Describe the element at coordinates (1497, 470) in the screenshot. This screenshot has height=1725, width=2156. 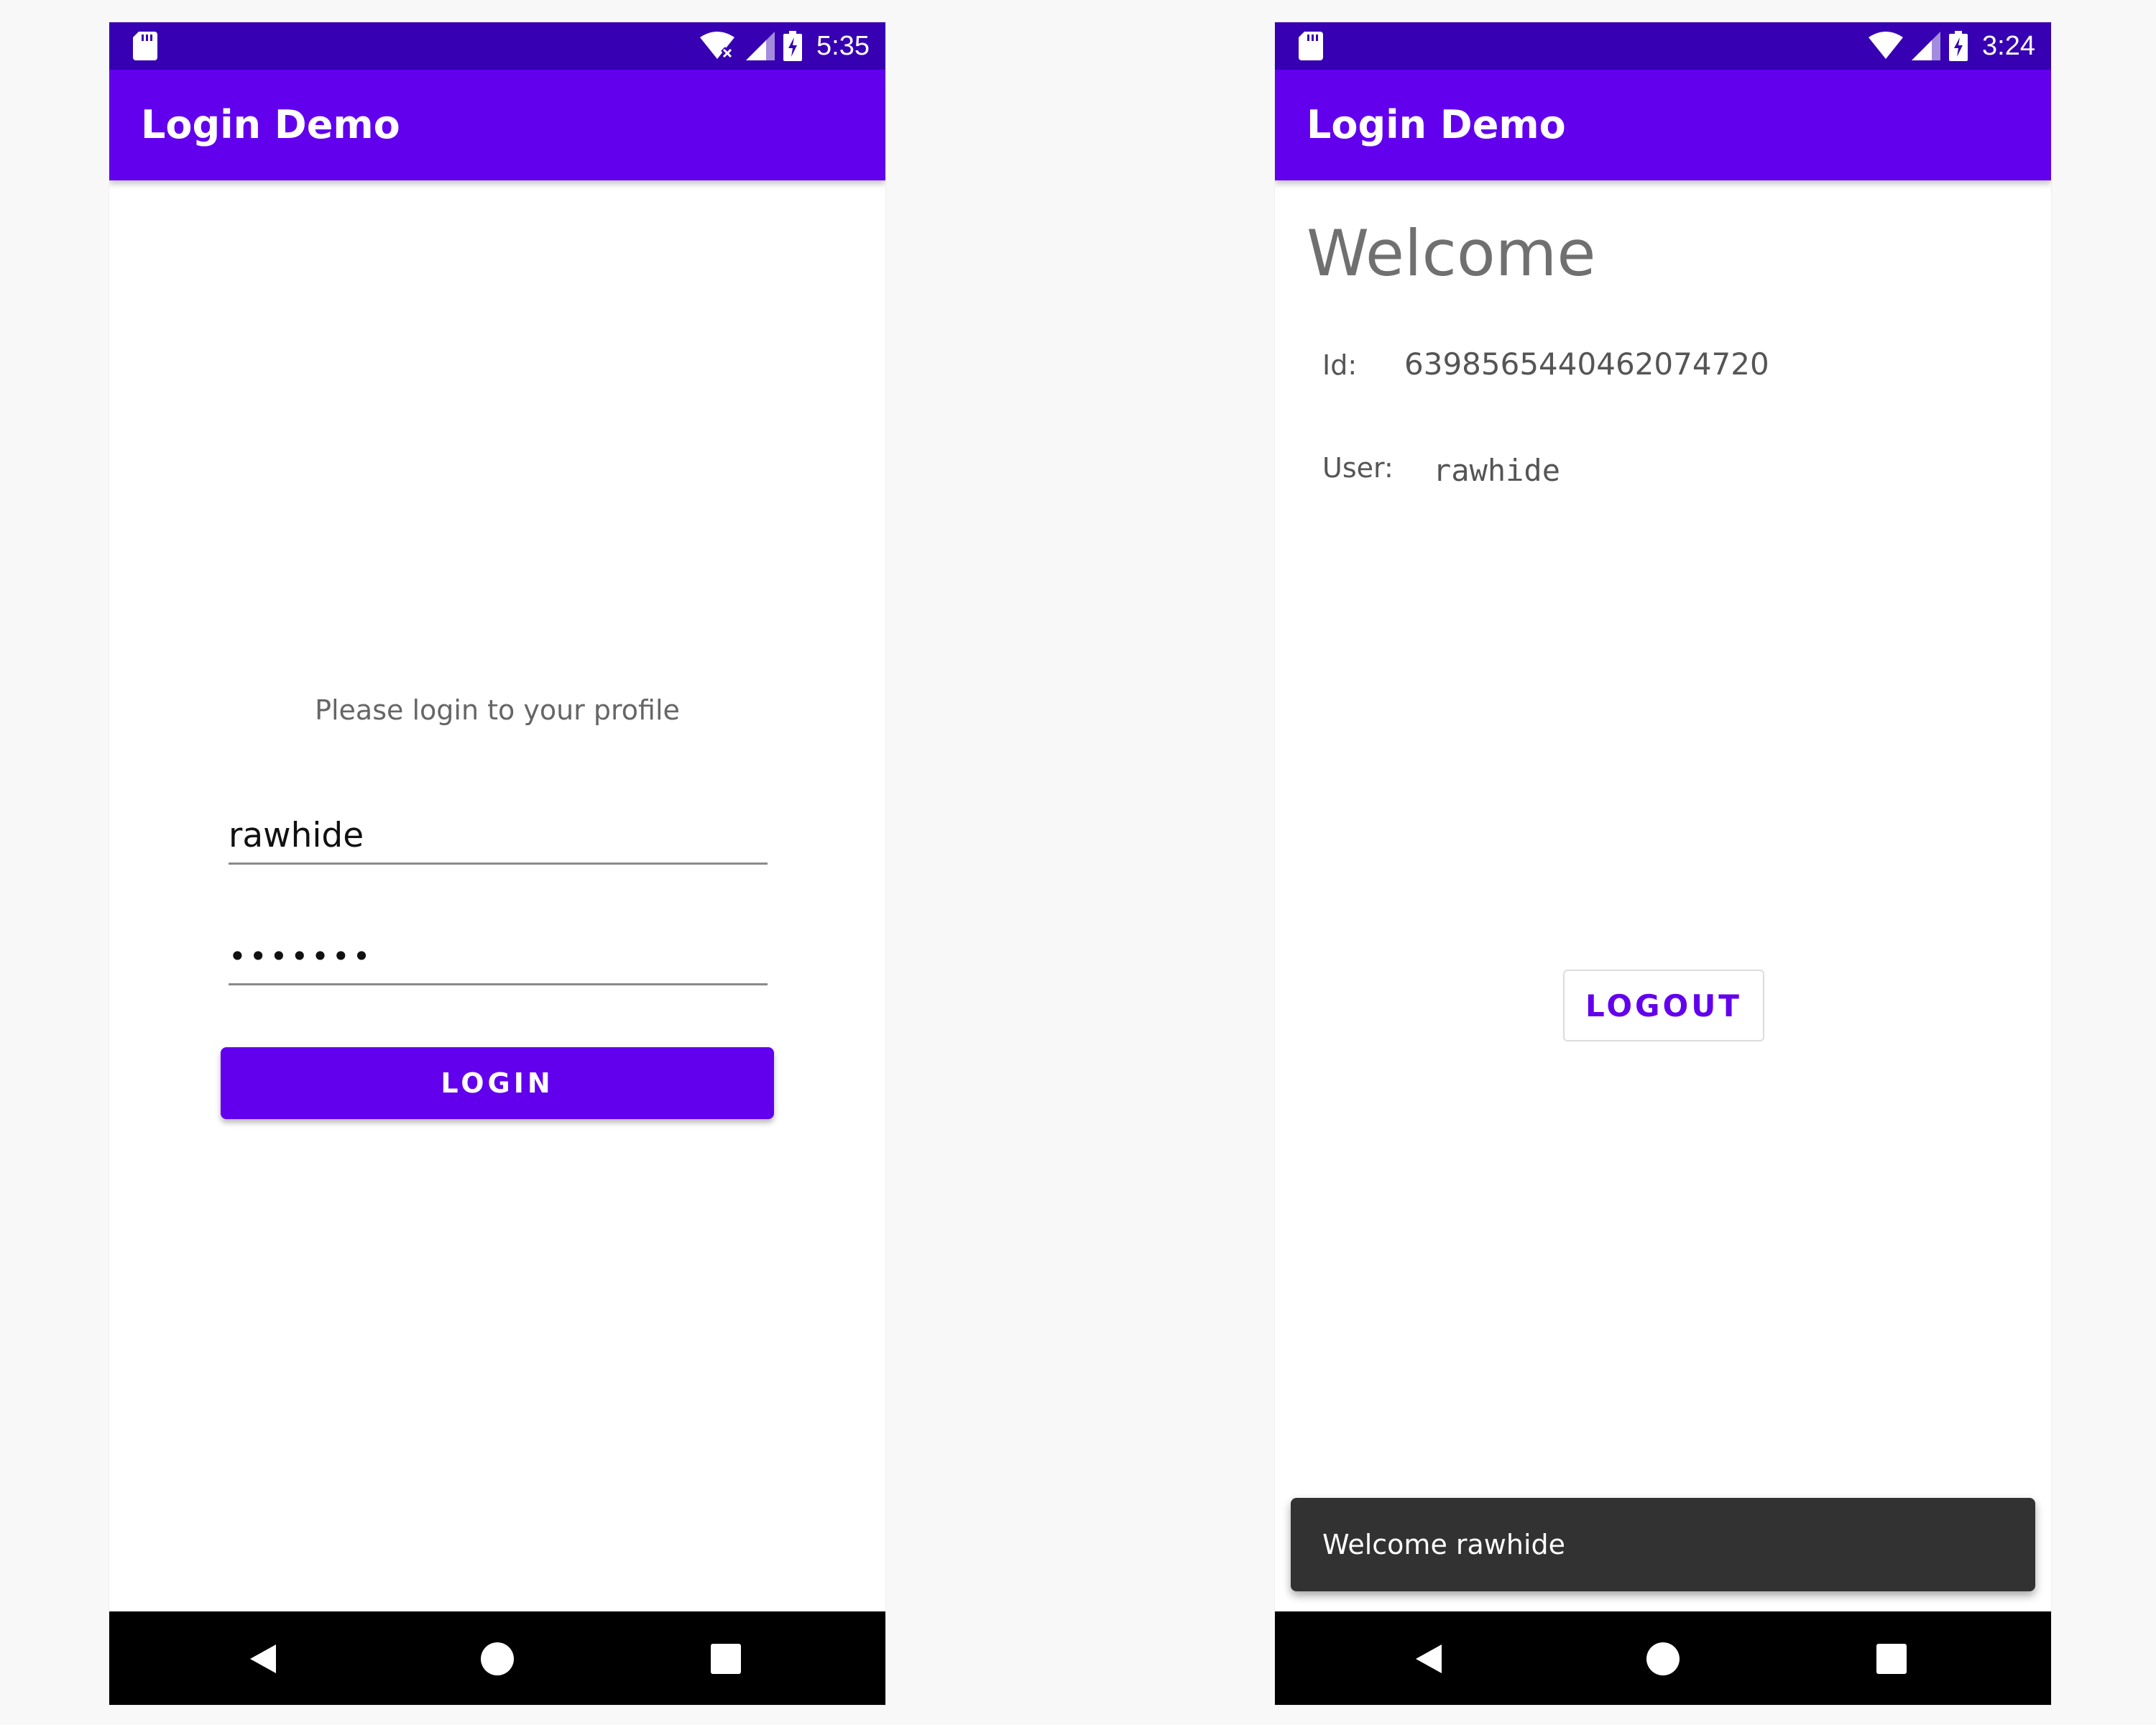
I see `user-value: rawhide` at that location.